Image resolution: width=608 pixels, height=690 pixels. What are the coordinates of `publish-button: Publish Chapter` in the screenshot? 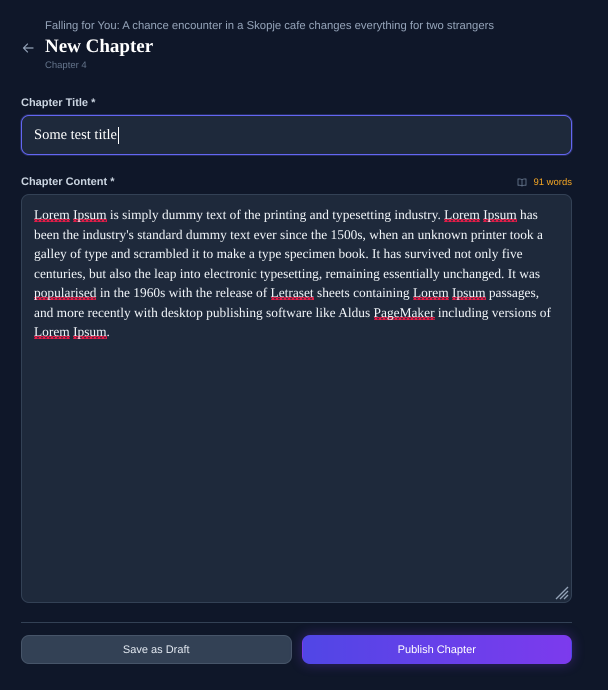 It's located at (437, 649).